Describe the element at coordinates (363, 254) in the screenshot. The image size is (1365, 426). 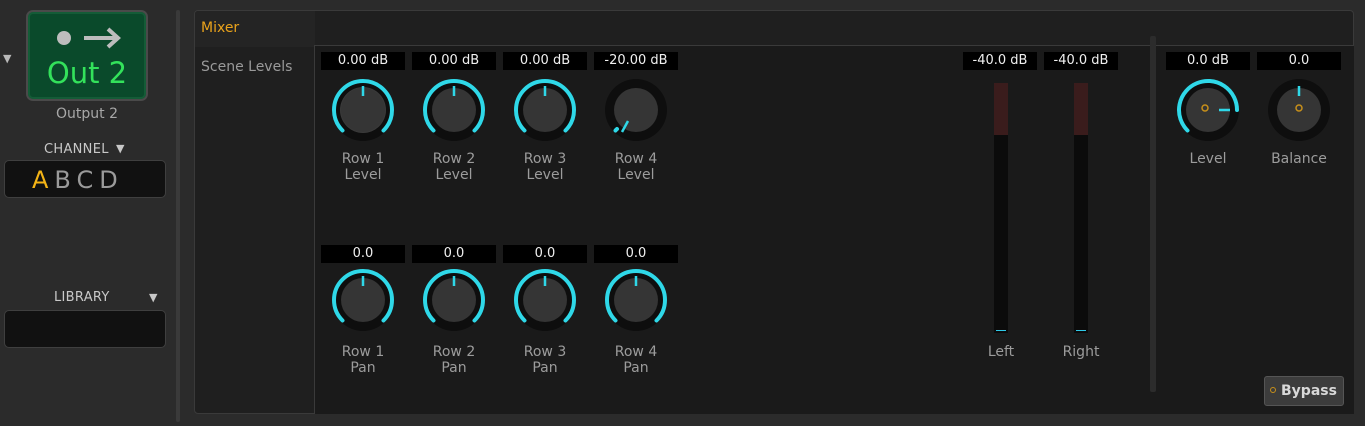
I see `row1-pan-value: 0.0` at that location.